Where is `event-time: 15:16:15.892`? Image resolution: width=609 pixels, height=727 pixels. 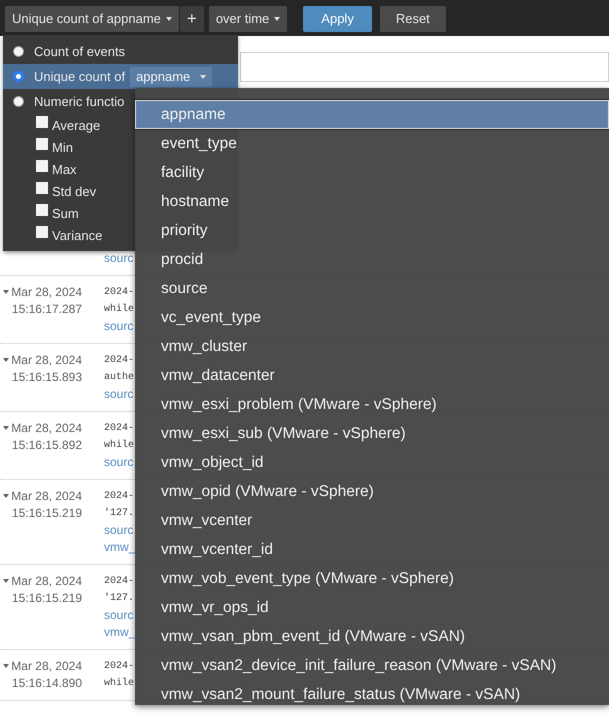
event-time: 15:16:15.892 is located at coordinates (46, 445).